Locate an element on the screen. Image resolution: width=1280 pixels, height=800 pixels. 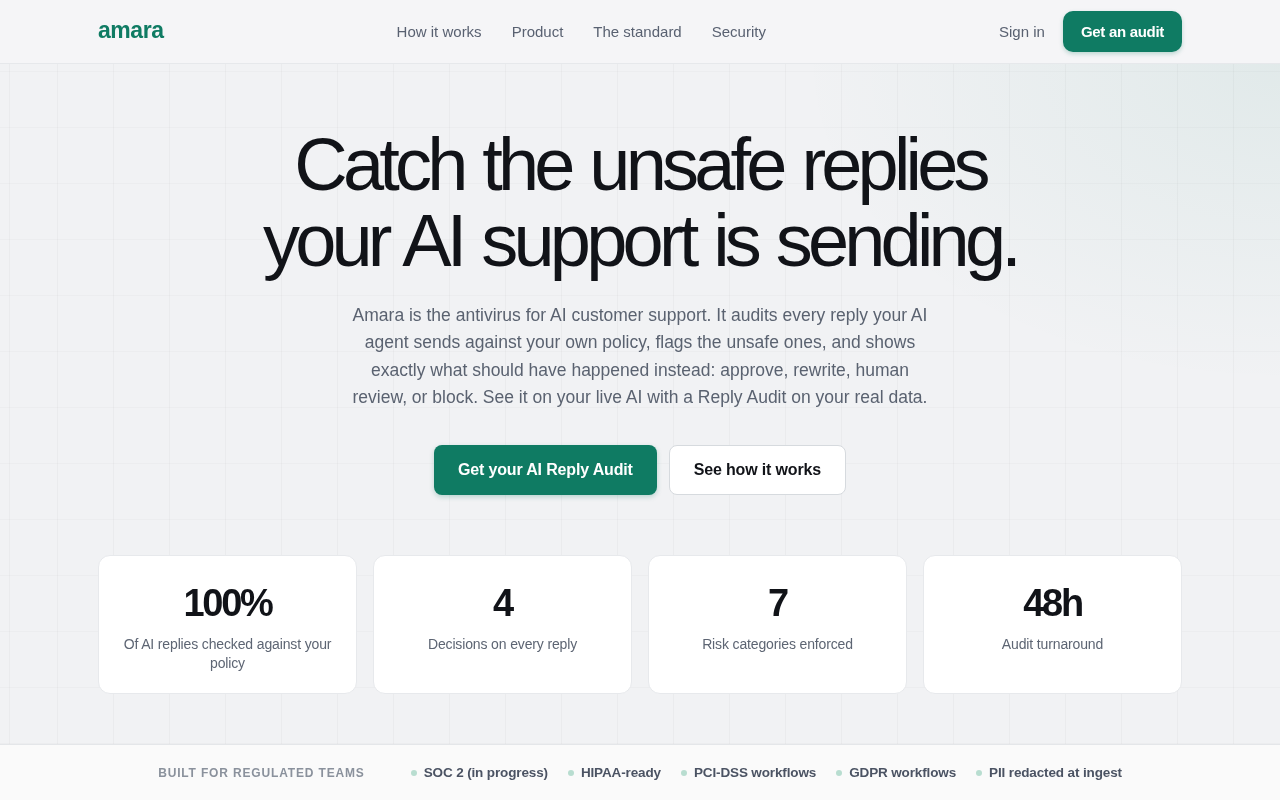
logo: amara is located at coordinates (131, 31).